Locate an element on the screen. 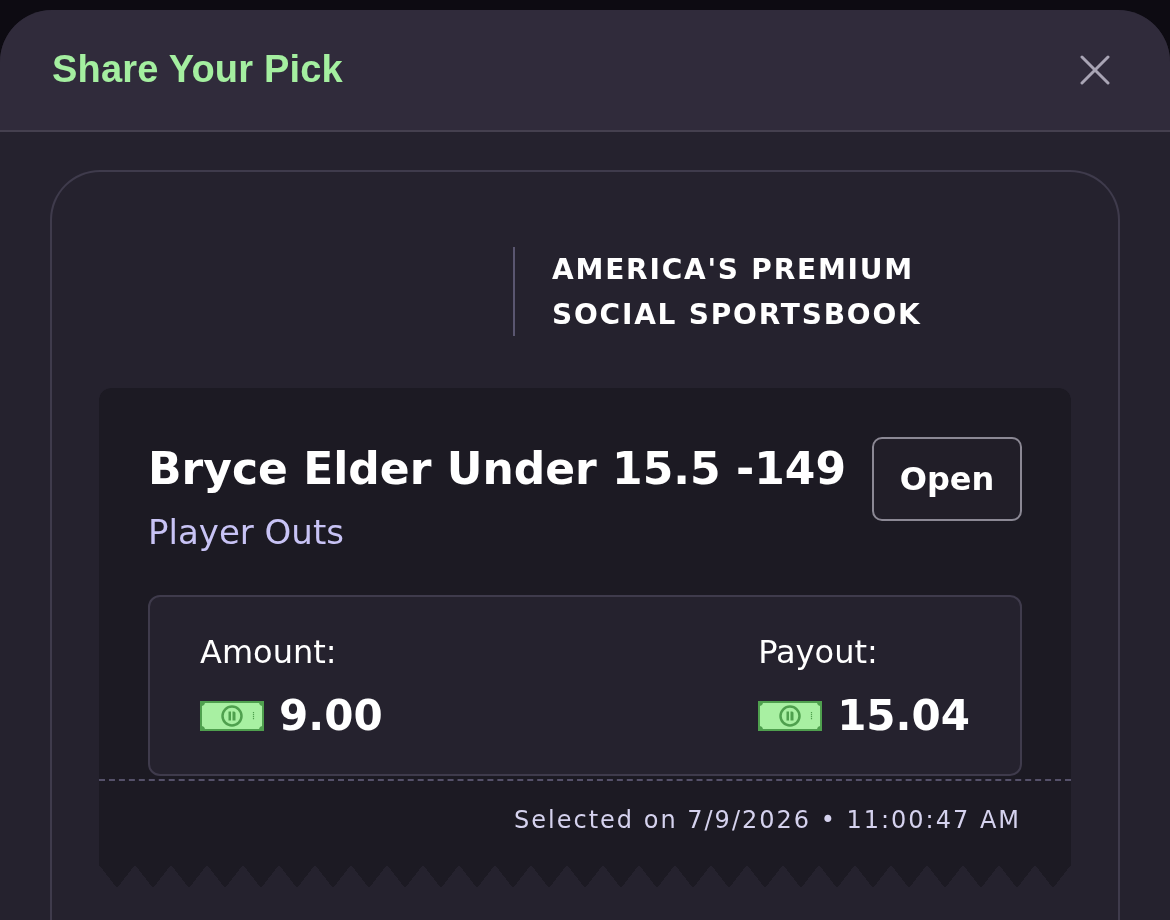 The image size is (1170, 920). payout-label: Payout: is located at coordinates (818, 651).